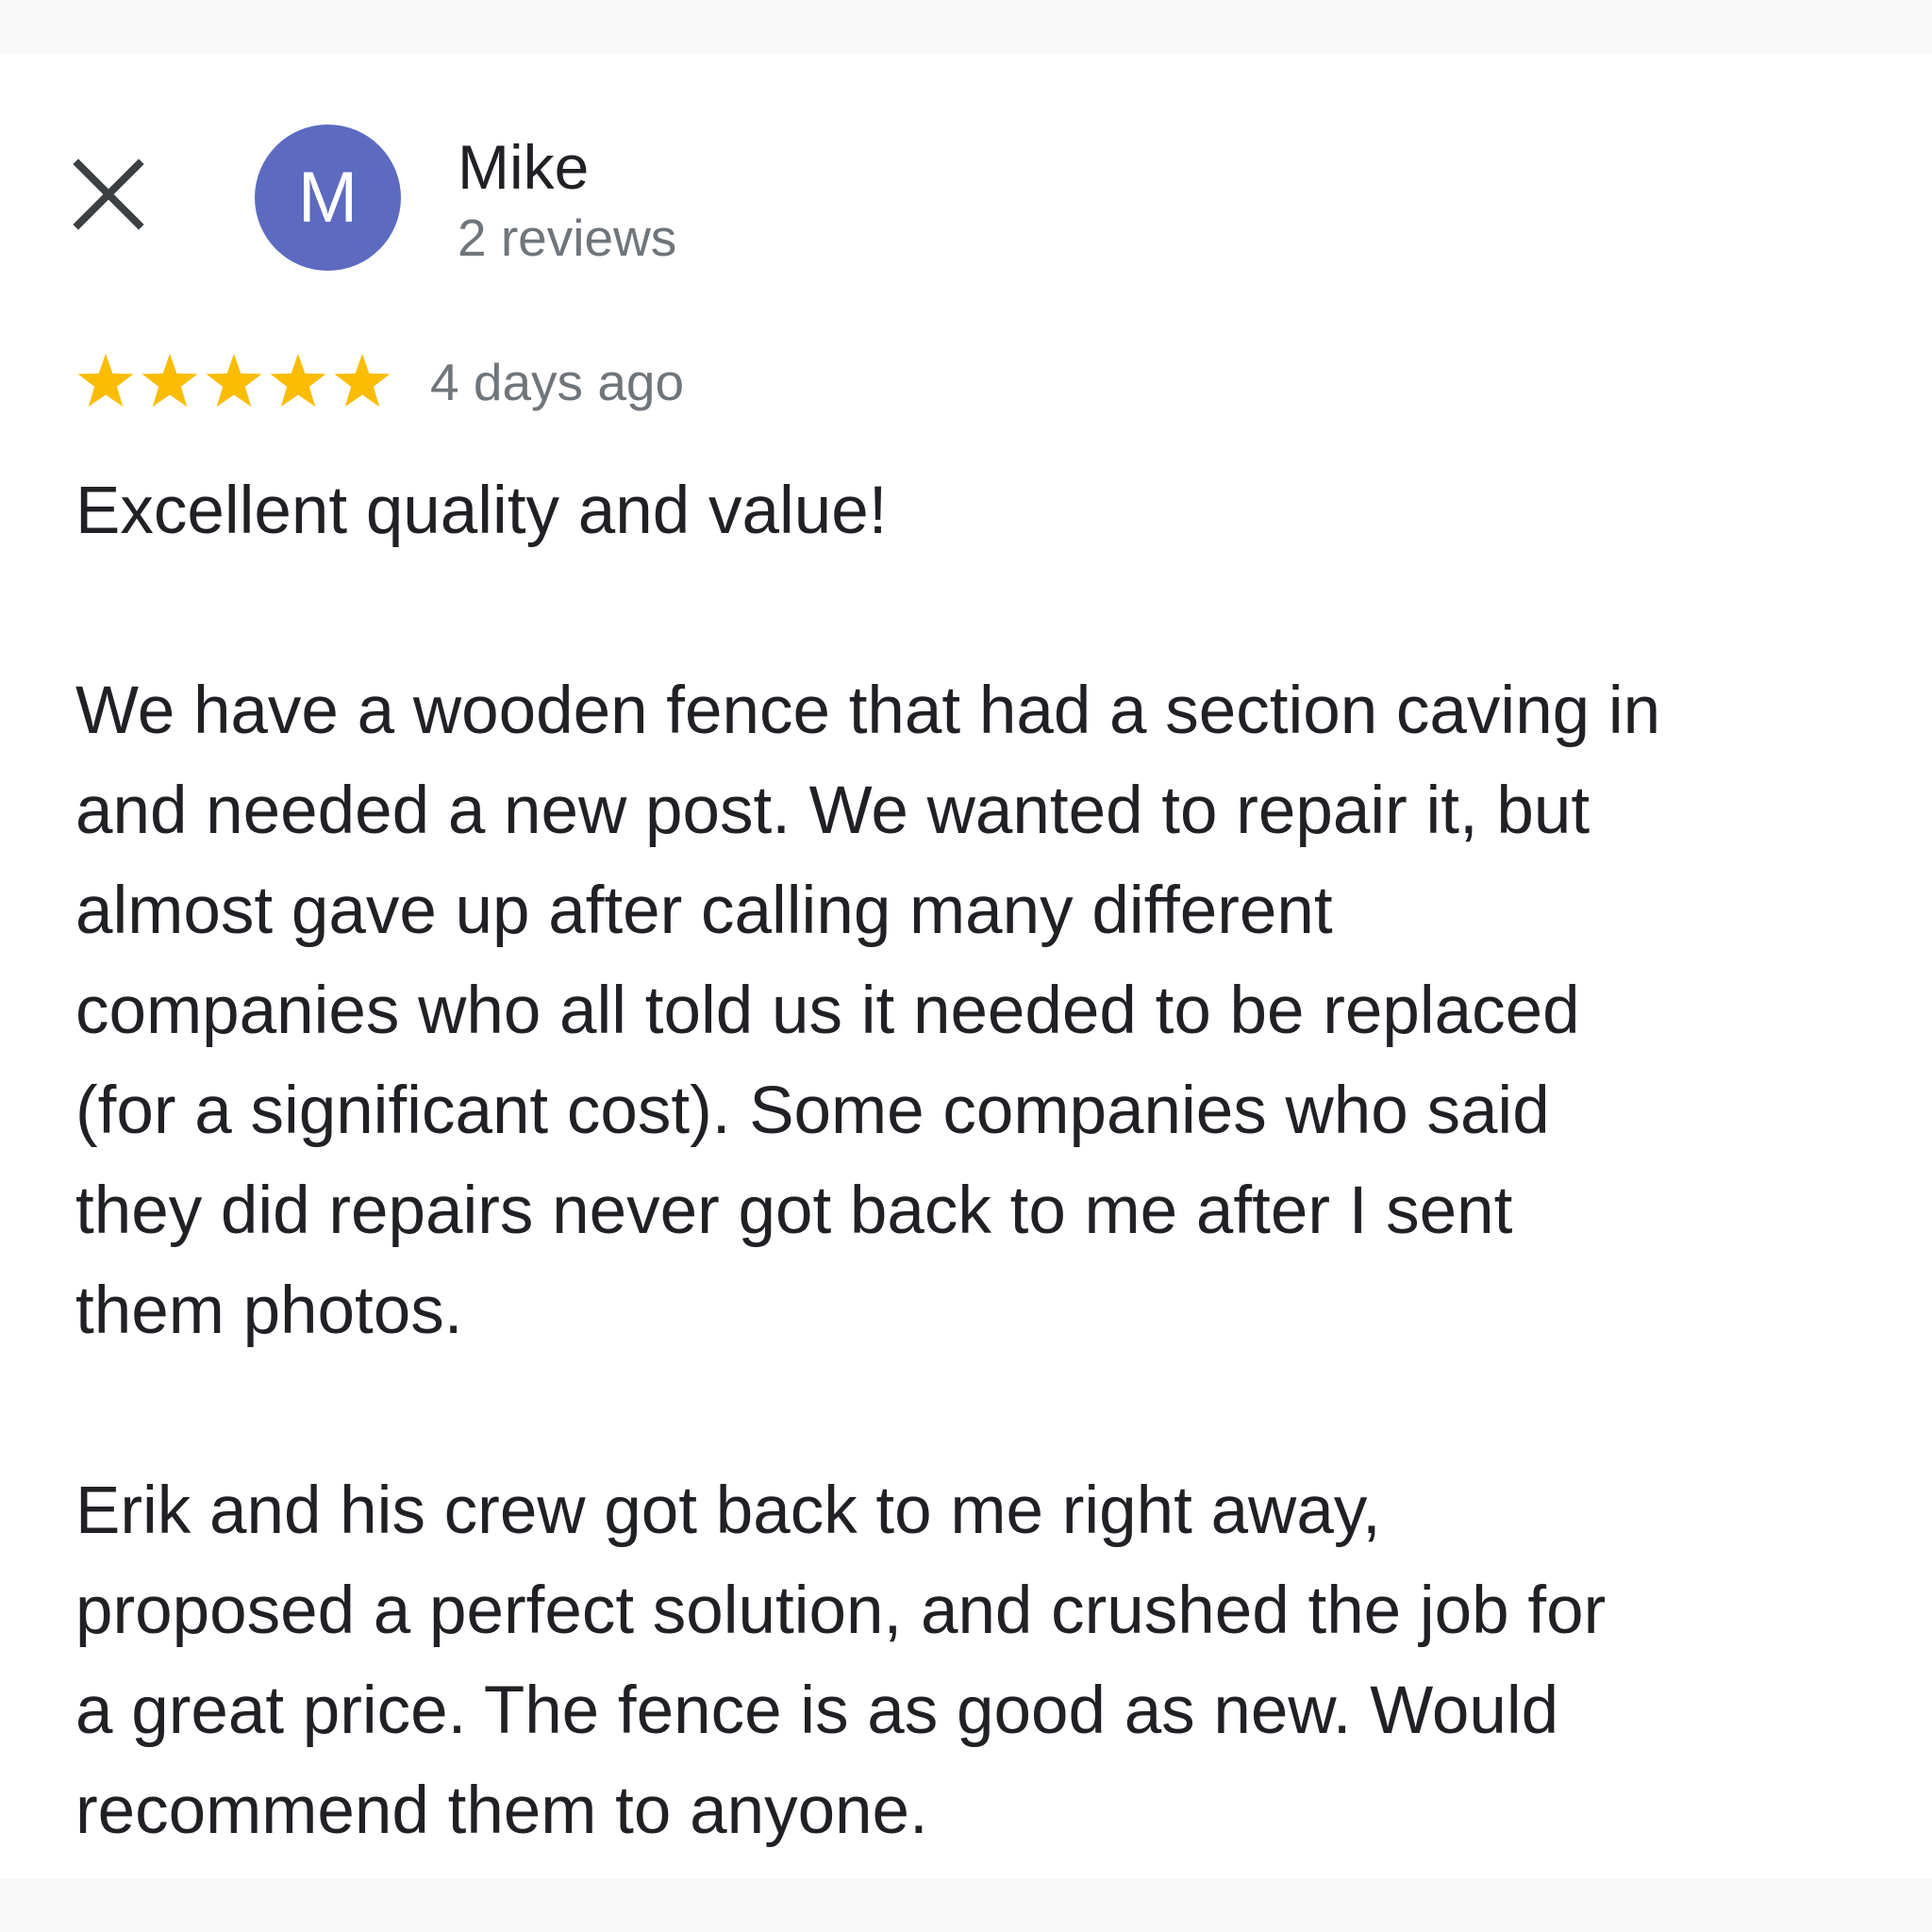  Describe the element at coordinates (328, 198) in the screenshot. I see `avatar: M` at that location.